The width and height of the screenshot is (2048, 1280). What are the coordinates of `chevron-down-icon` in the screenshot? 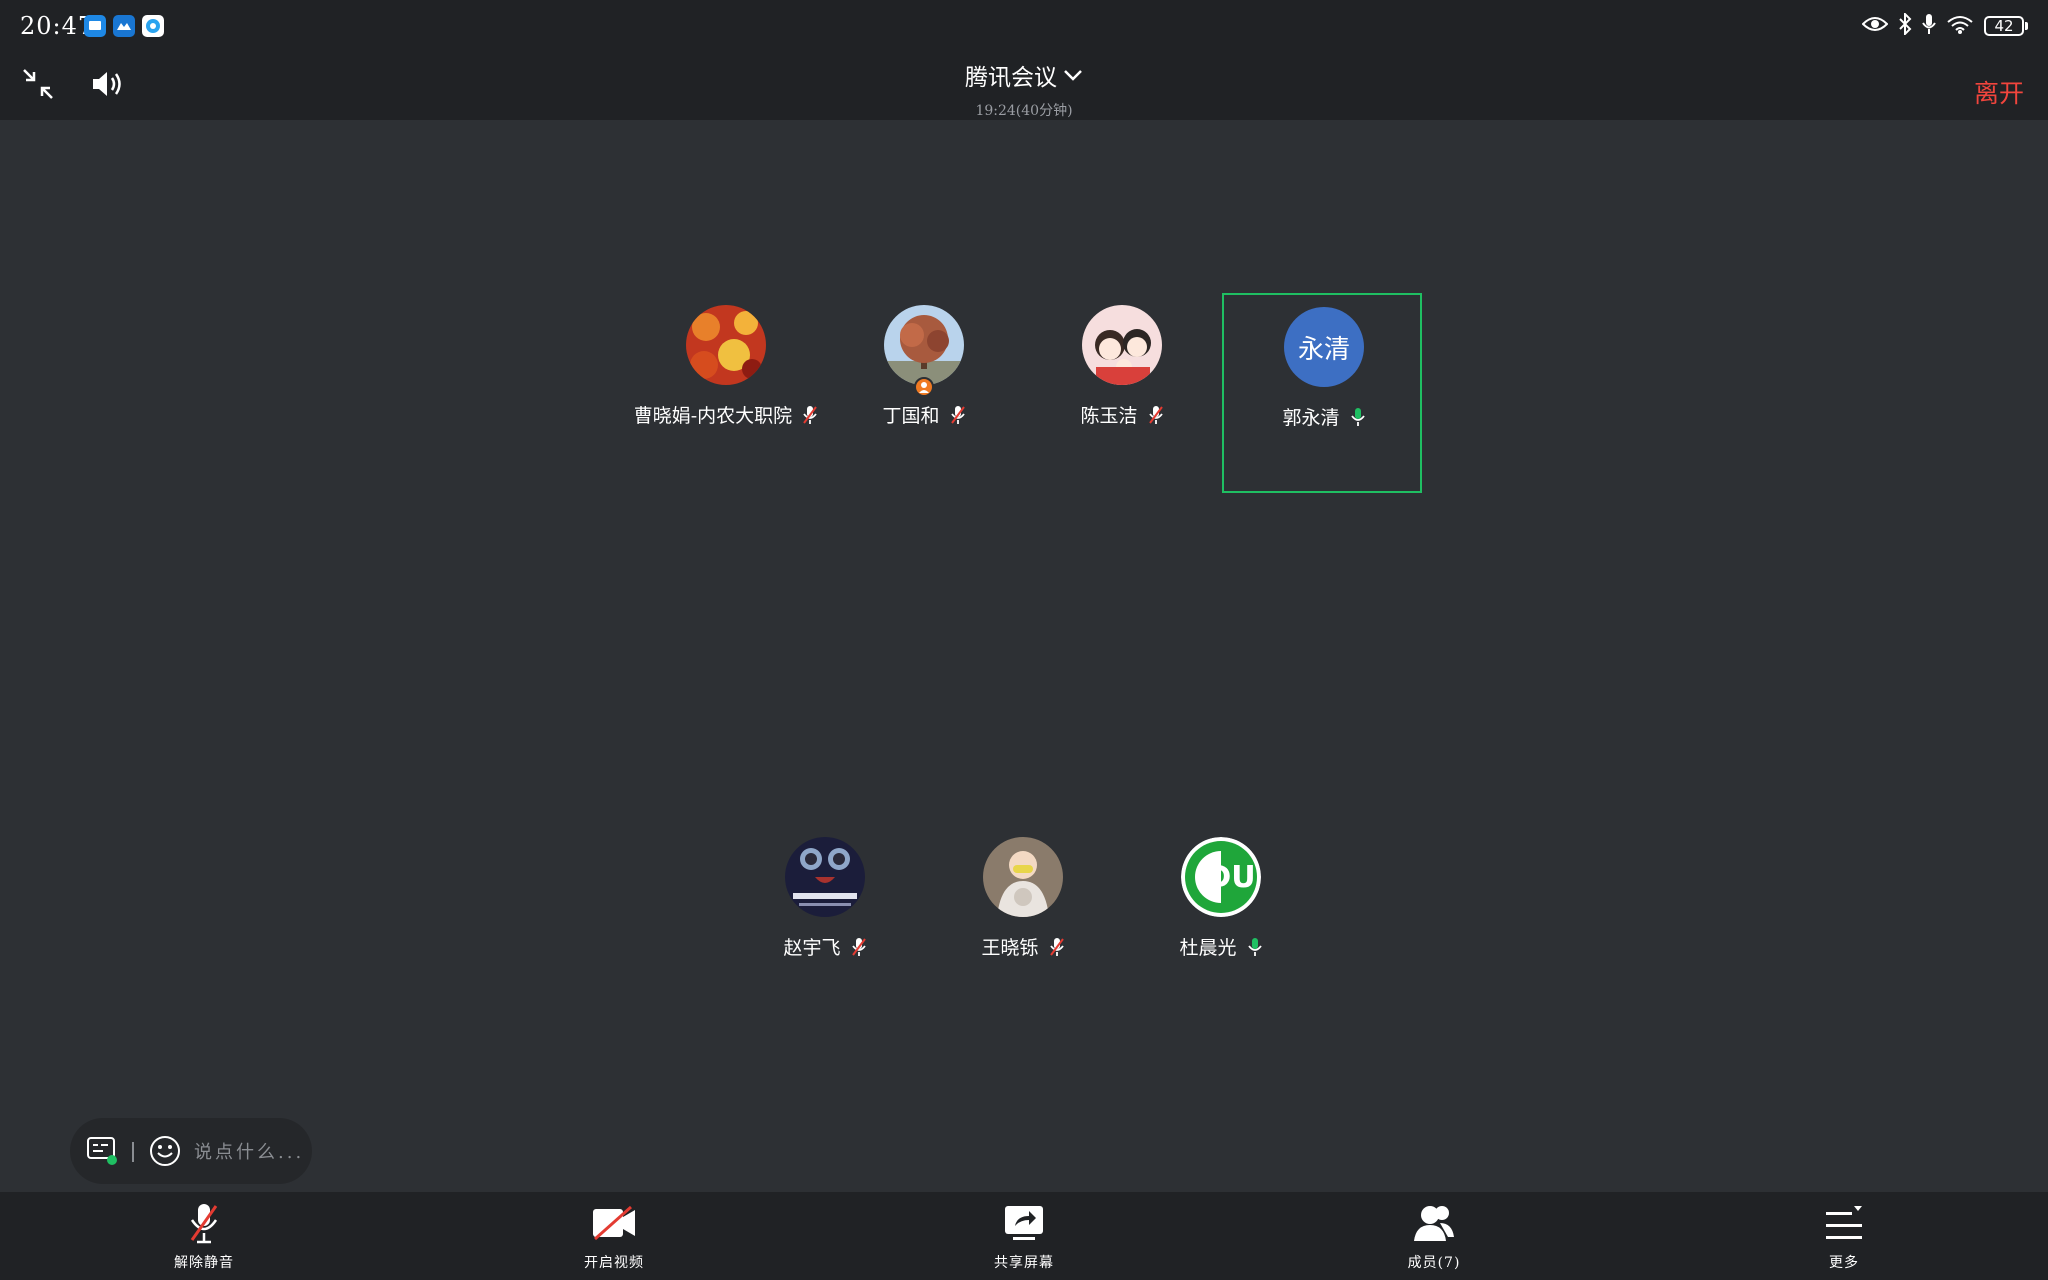 It's located at (1073, 75).